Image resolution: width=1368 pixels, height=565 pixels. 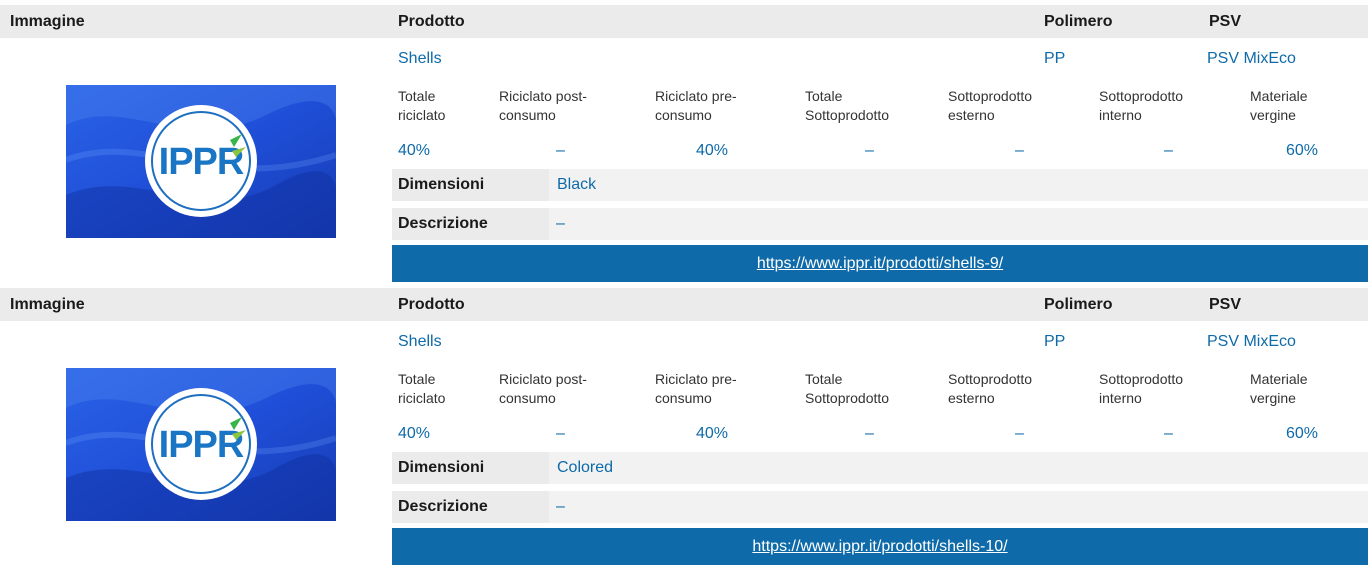 I want to click on product-url-bar: https://www.ippr.it/prodotti/shells-10/, so click(x=880, y=546).